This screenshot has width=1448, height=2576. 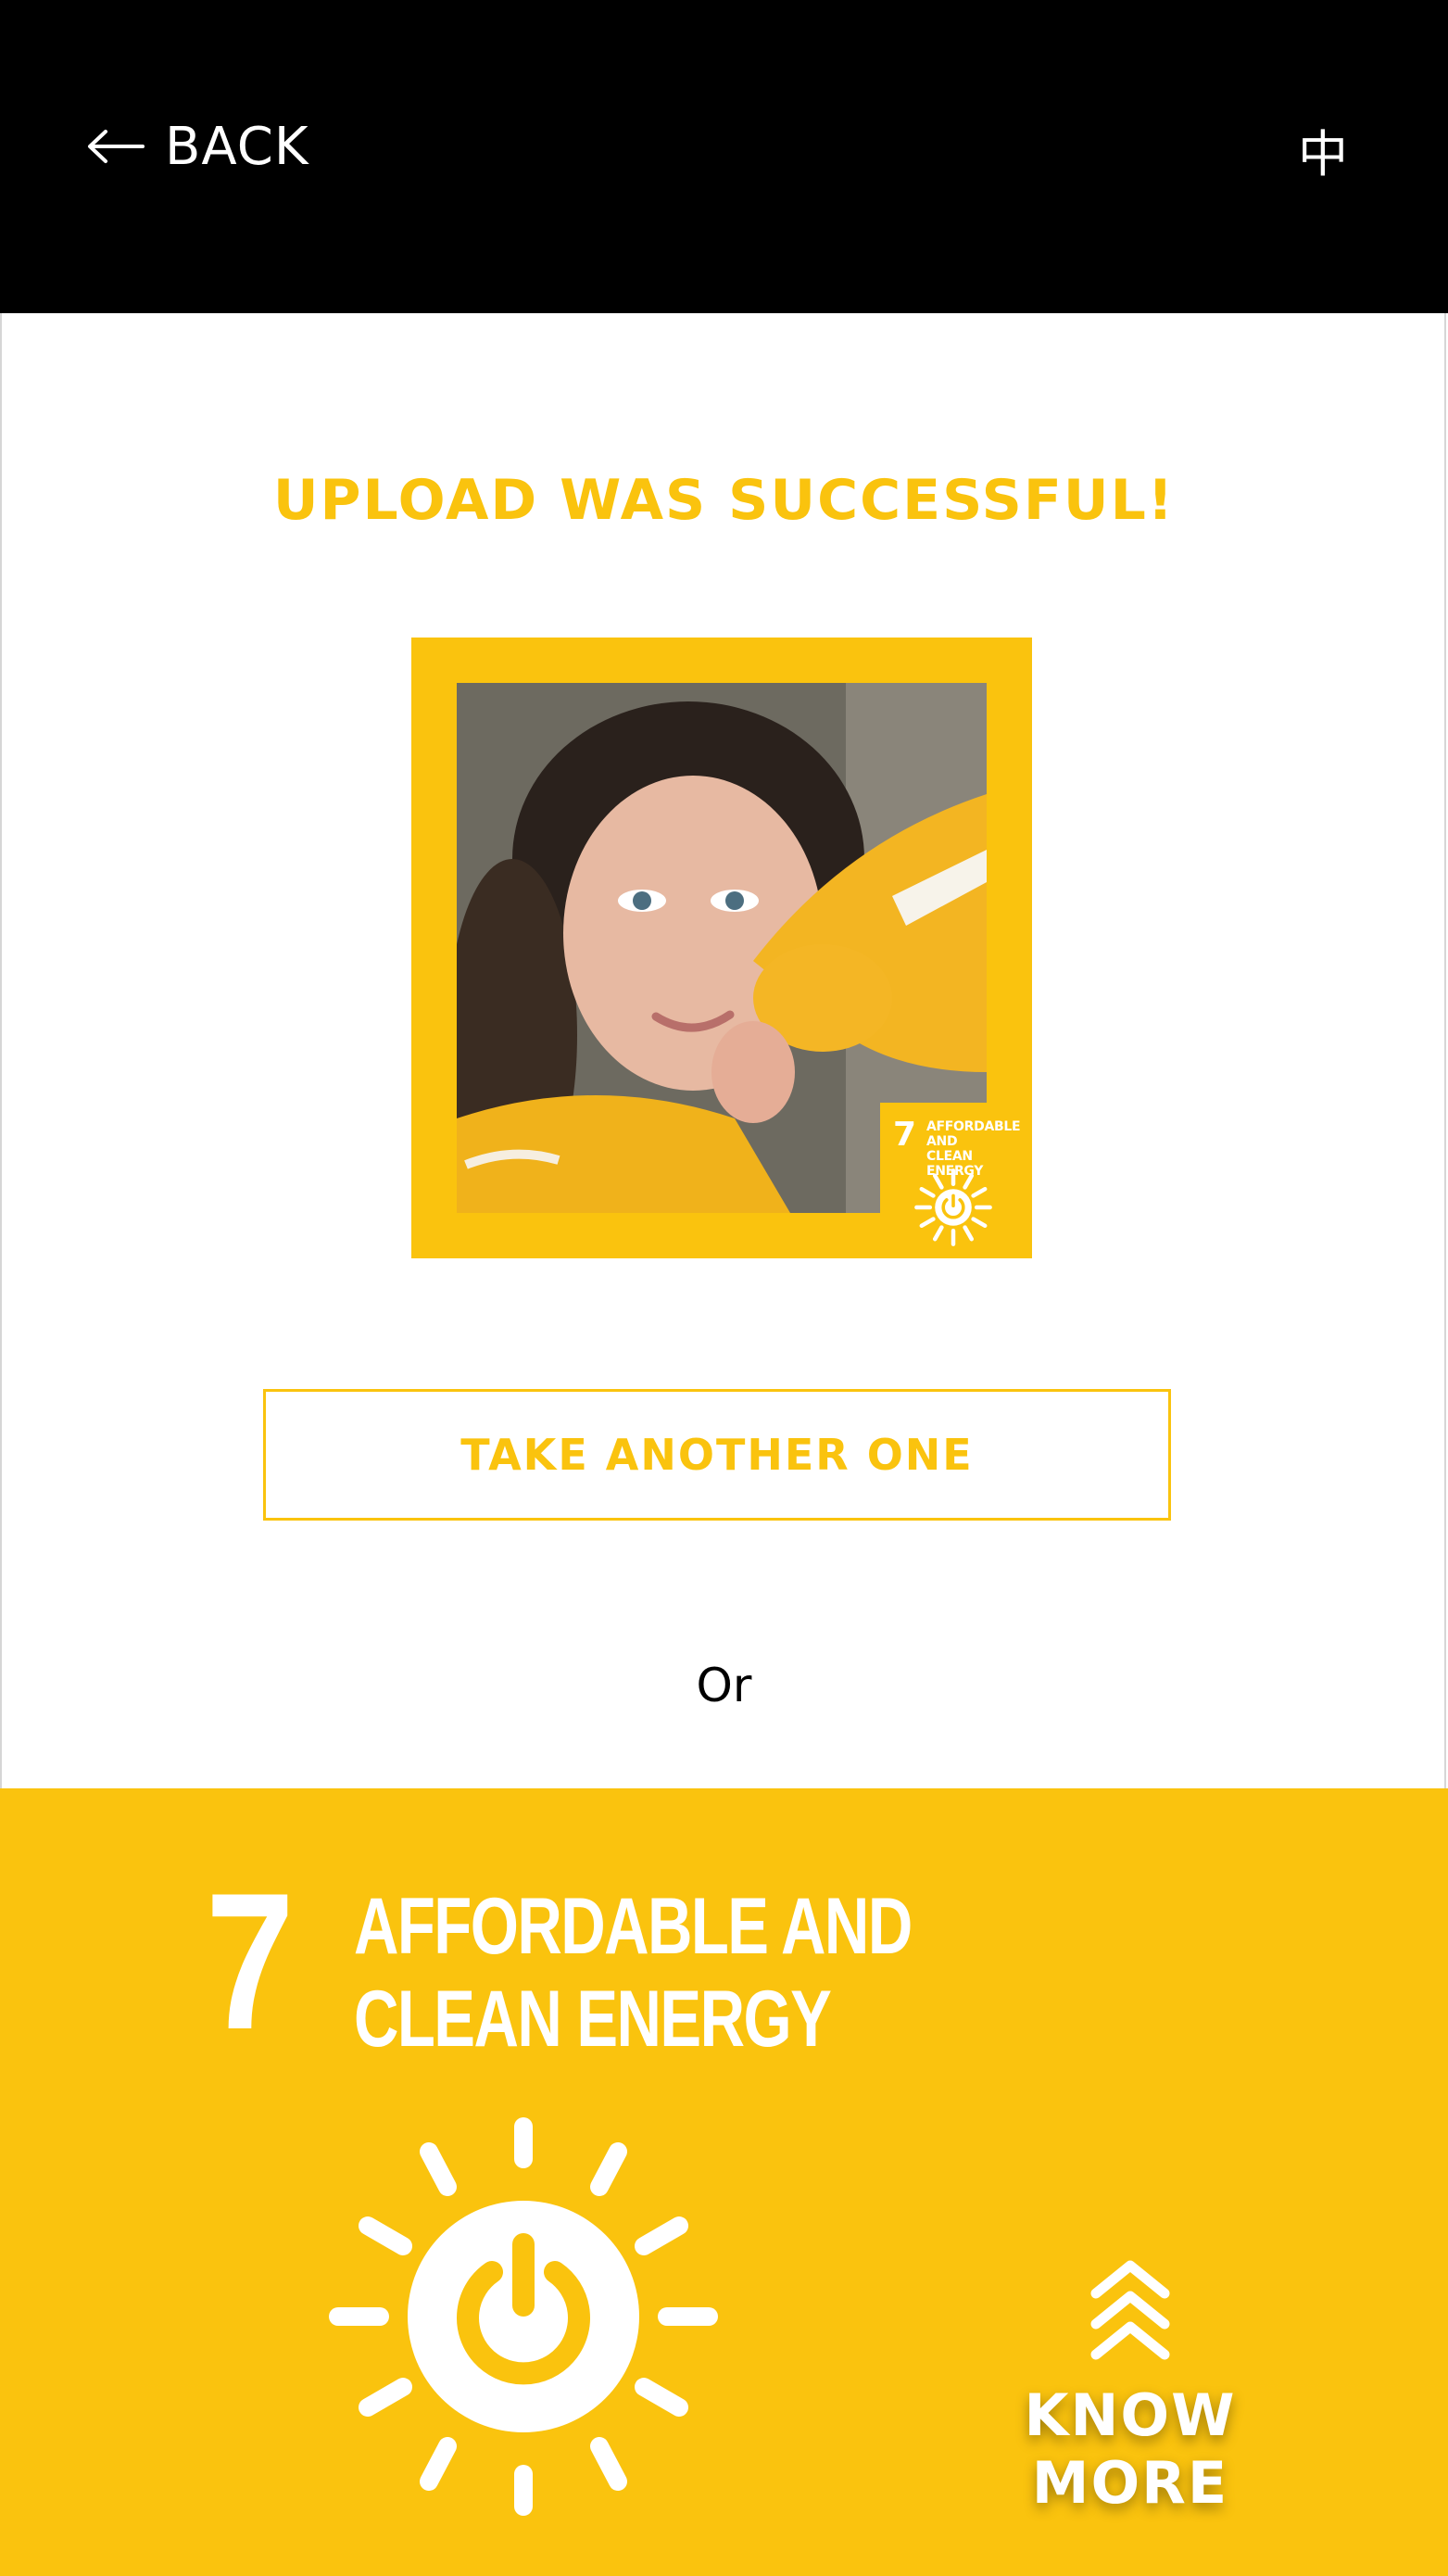 I want to click on badge-title-line1: AFFORDABLE AND, so click(x=974, y=1134).